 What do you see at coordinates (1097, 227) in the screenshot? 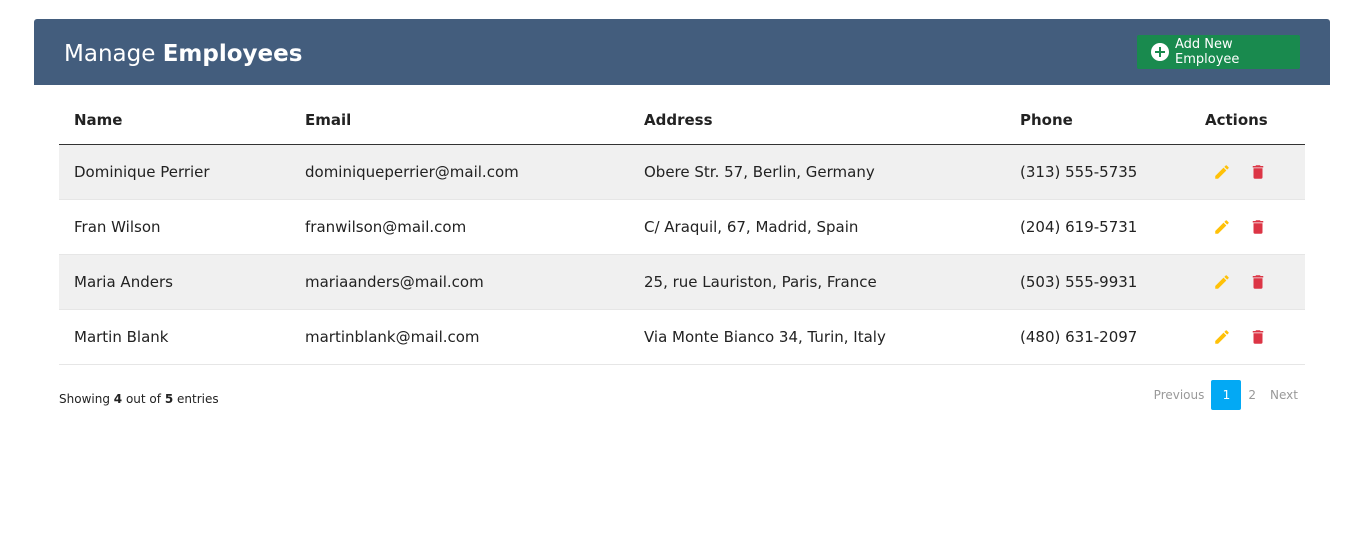
I see `cell-phone: (204) 619-5731` at bounding box center [1097, 227].